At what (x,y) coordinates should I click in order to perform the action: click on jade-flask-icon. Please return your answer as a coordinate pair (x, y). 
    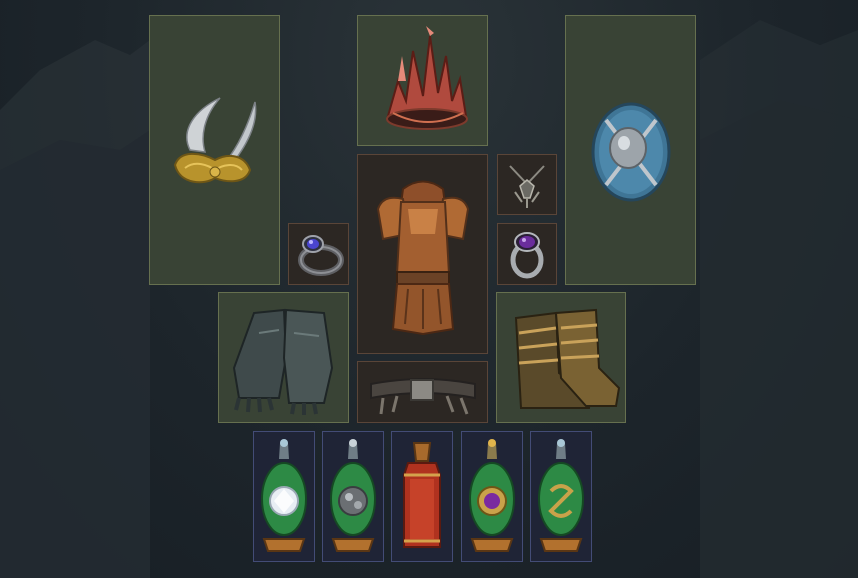
    Looking at the image, I should click on (561, 495).